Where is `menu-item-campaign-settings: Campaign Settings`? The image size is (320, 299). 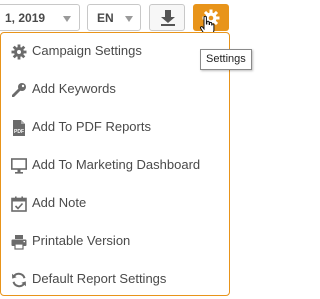 menu-item-campaign-settings: Campaign Settings is located at coordinates (115, 52).